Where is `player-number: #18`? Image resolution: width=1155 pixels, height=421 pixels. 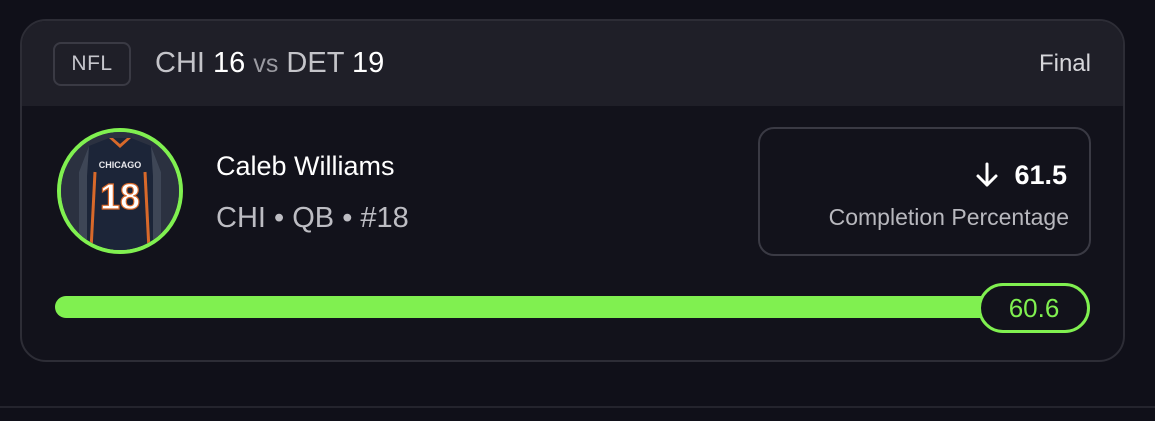 player-number: #18 is located at coordinates (384, 218).